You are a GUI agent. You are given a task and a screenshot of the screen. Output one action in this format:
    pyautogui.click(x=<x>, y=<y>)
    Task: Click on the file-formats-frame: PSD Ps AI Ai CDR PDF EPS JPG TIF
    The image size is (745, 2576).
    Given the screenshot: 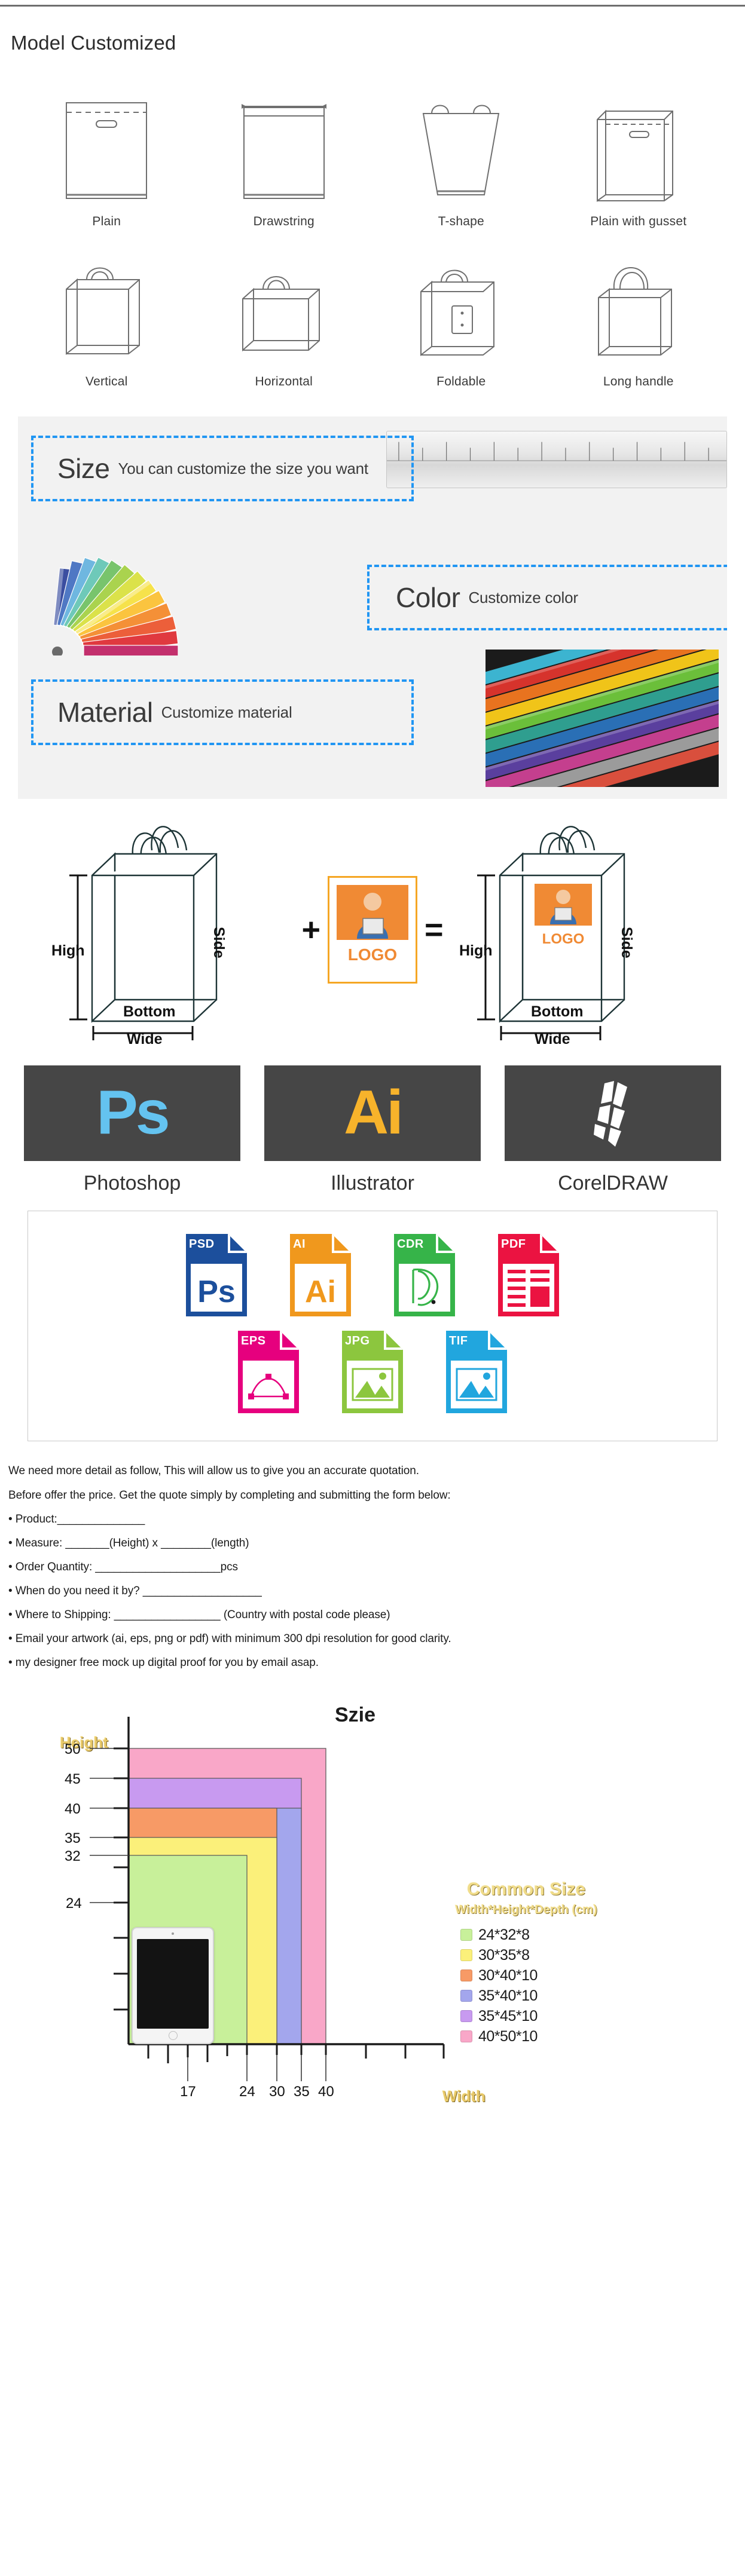 What is the action you would take?
    pyautogui.click(x=373, y=1326)
    